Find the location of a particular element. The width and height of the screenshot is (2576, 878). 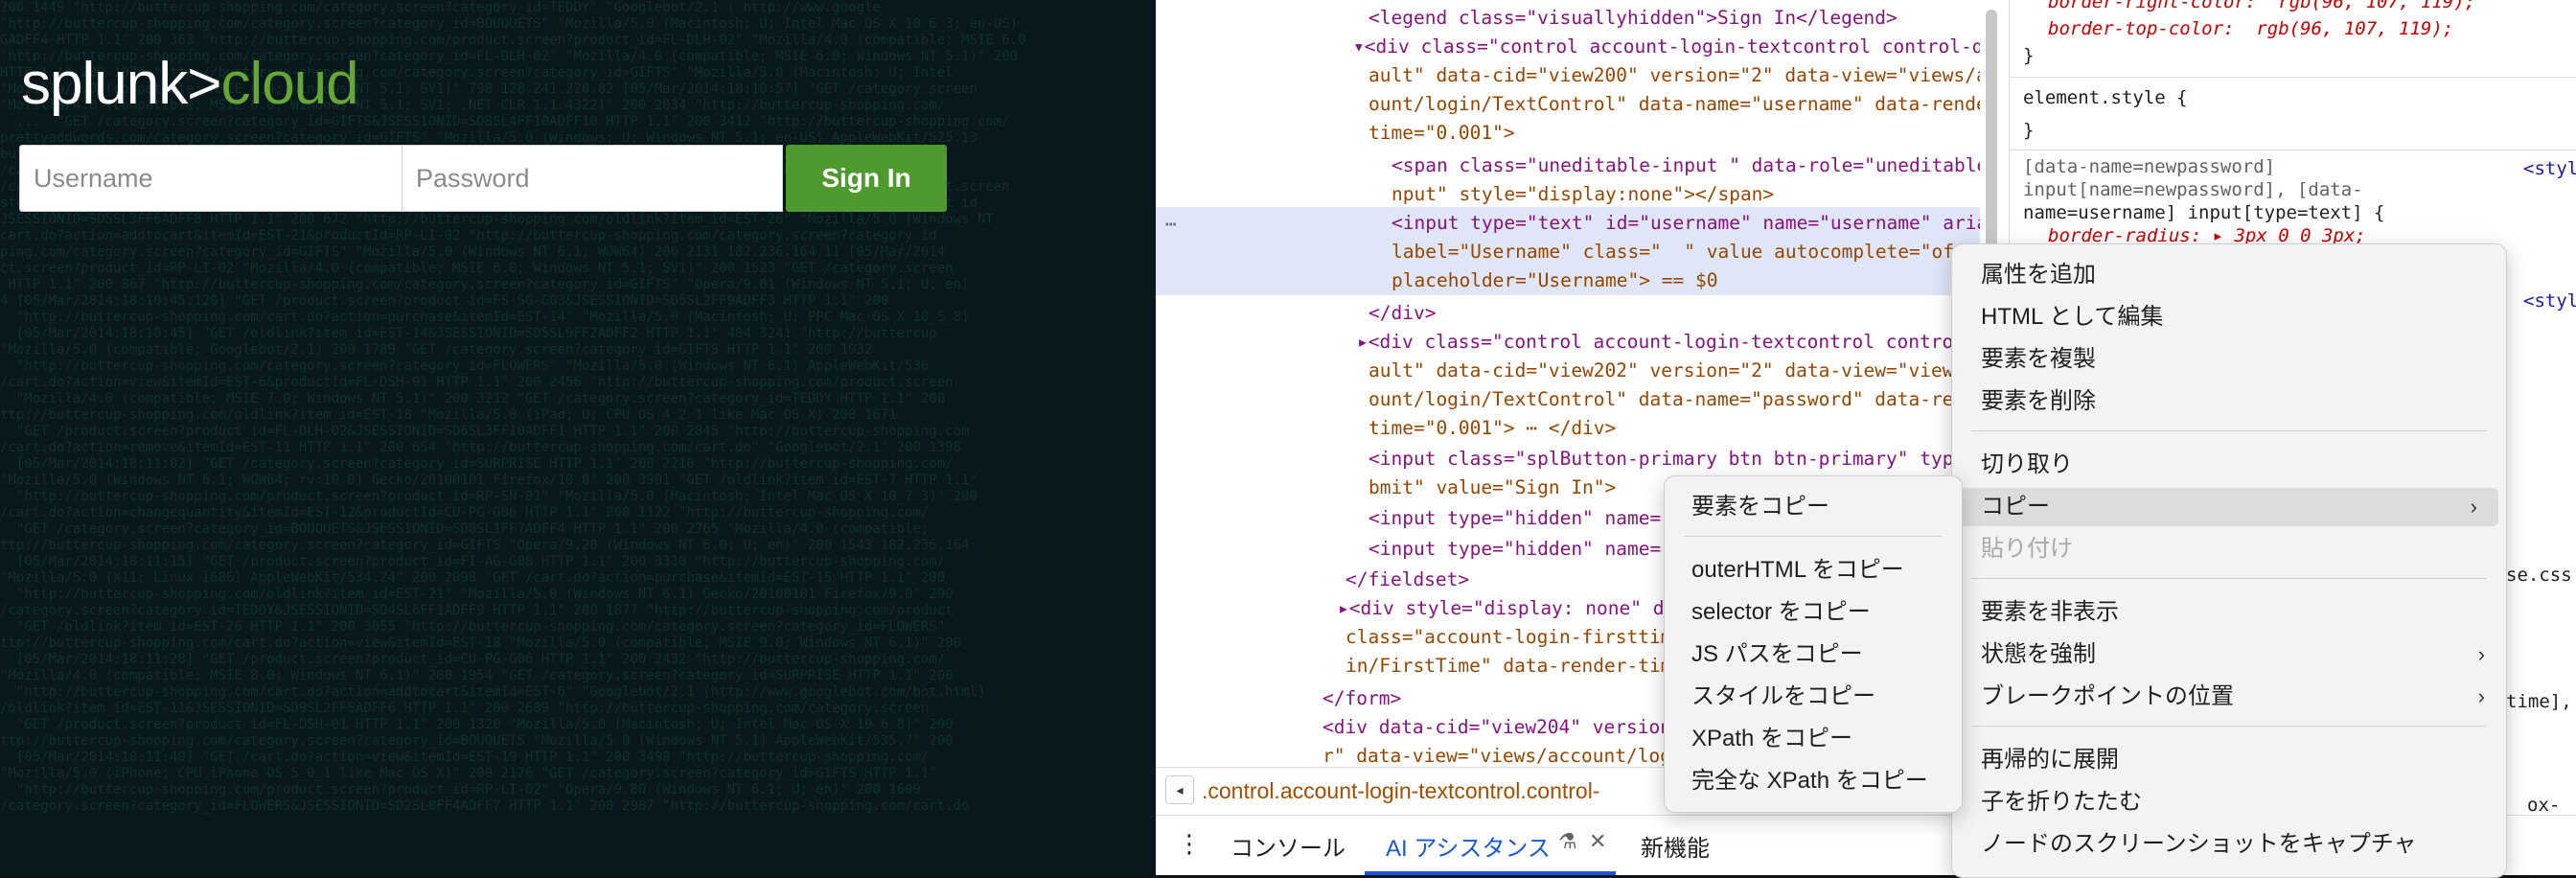

menu-item-add-attribute: 属性を追加 is located at coordinates (2229, 275).